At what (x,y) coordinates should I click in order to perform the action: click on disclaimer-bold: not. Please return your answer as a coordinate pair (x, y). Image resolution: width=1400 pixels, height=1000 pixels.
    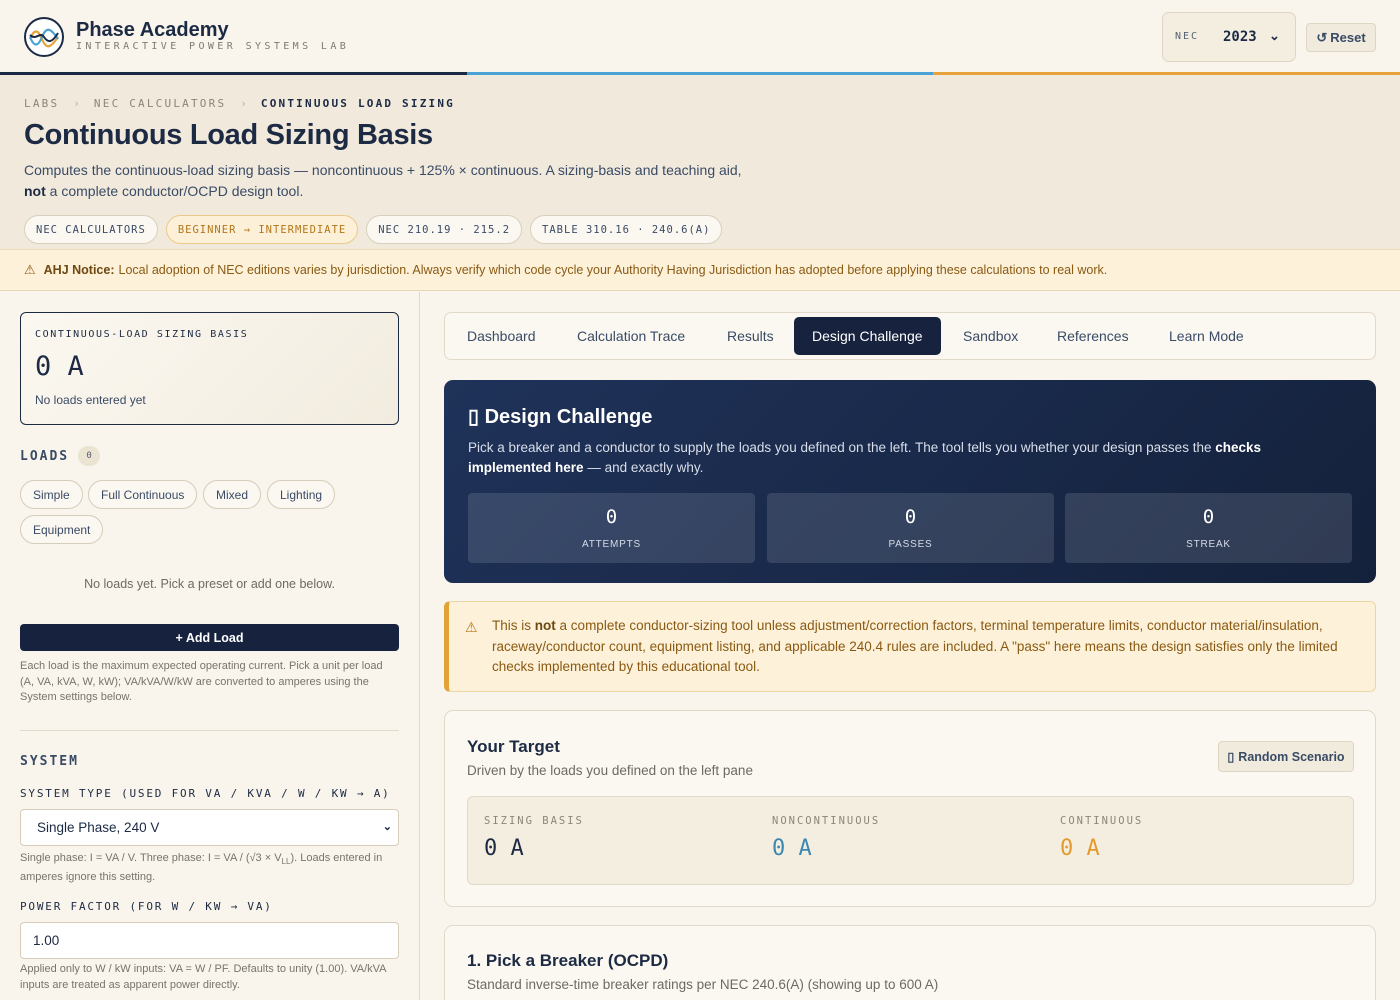
    Looking at the image, I should click on (545, 625).